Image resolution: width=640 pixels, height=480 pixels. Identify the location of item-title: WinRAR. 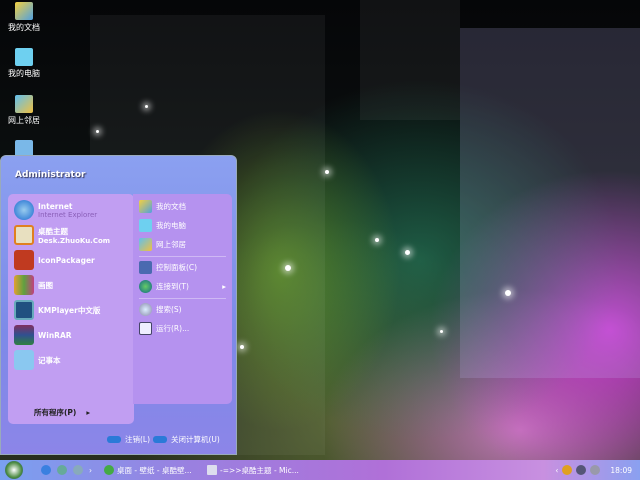
(55, 335).